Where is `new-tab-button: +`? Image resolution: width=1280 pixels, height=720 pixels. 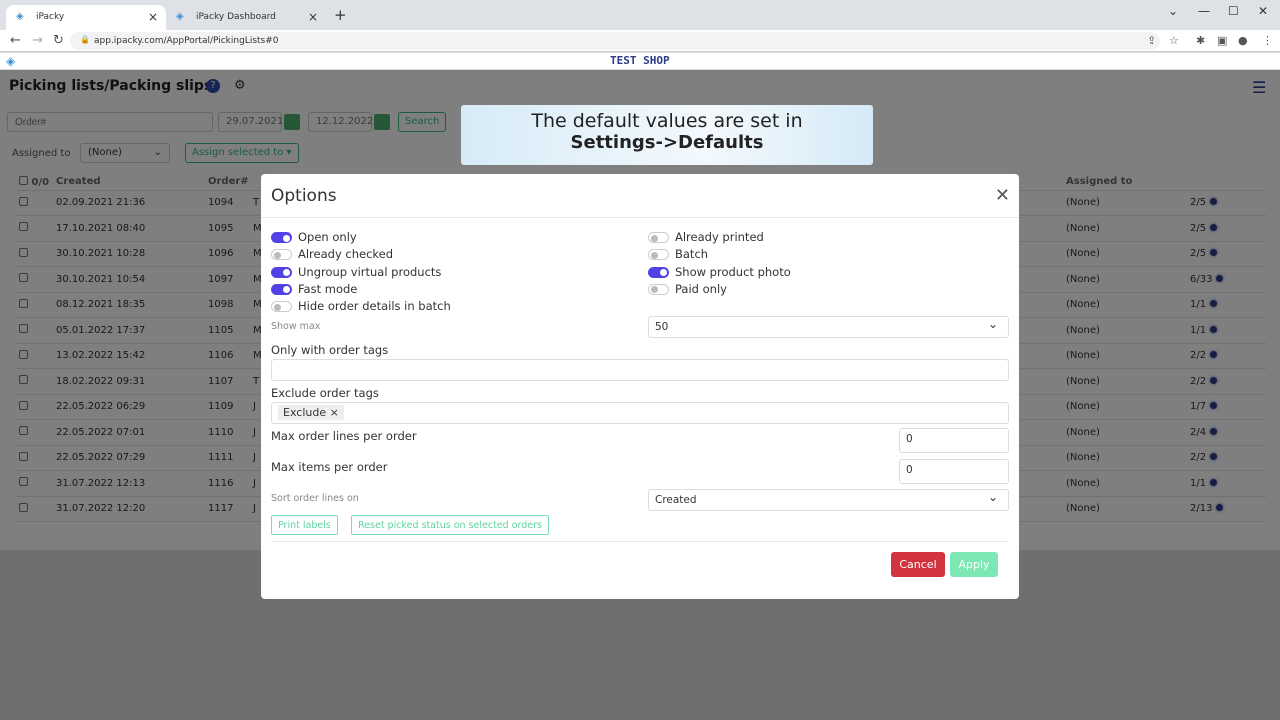
new-tab-button: + is located at coordinates (340, 15).